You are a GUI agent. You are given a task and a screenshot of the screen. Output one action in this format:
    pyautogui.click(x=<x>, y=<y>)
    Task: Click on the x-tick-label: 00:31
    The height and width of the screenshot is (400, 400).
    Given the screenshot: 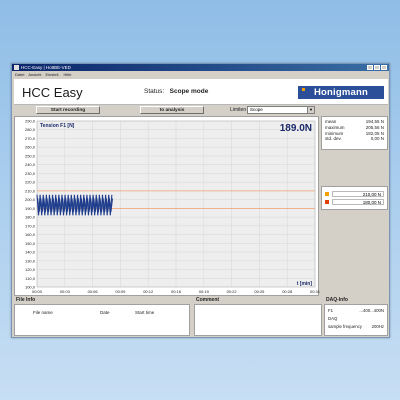 What is the action you would take?
    pyautogui.click(x=315, y=291)
    